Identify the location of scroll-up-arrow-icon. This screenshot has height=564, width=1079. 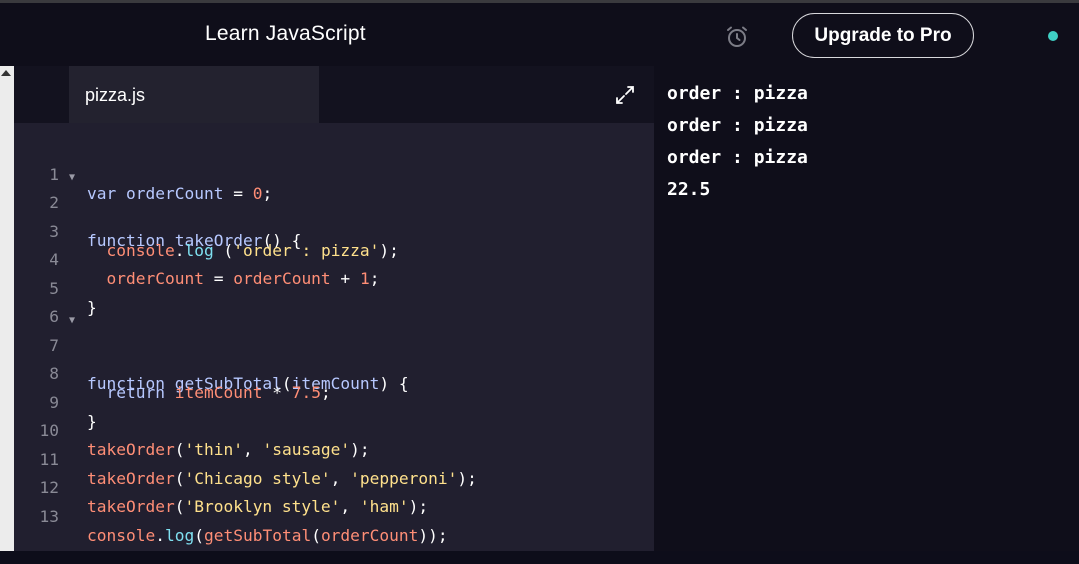
(6, 73).